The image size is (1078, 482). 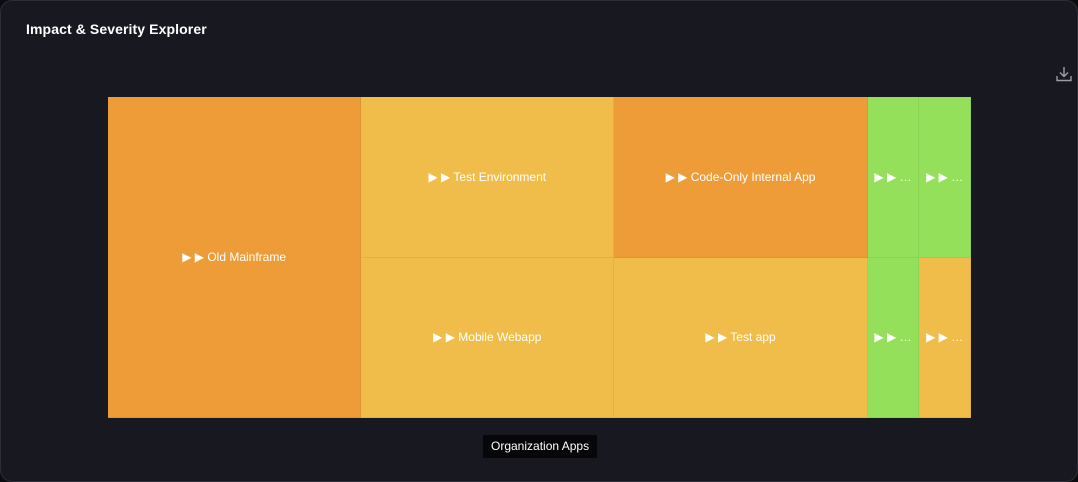 I want to click on breadcrumb-root: Organization Apps, so click(x=540, y=446).